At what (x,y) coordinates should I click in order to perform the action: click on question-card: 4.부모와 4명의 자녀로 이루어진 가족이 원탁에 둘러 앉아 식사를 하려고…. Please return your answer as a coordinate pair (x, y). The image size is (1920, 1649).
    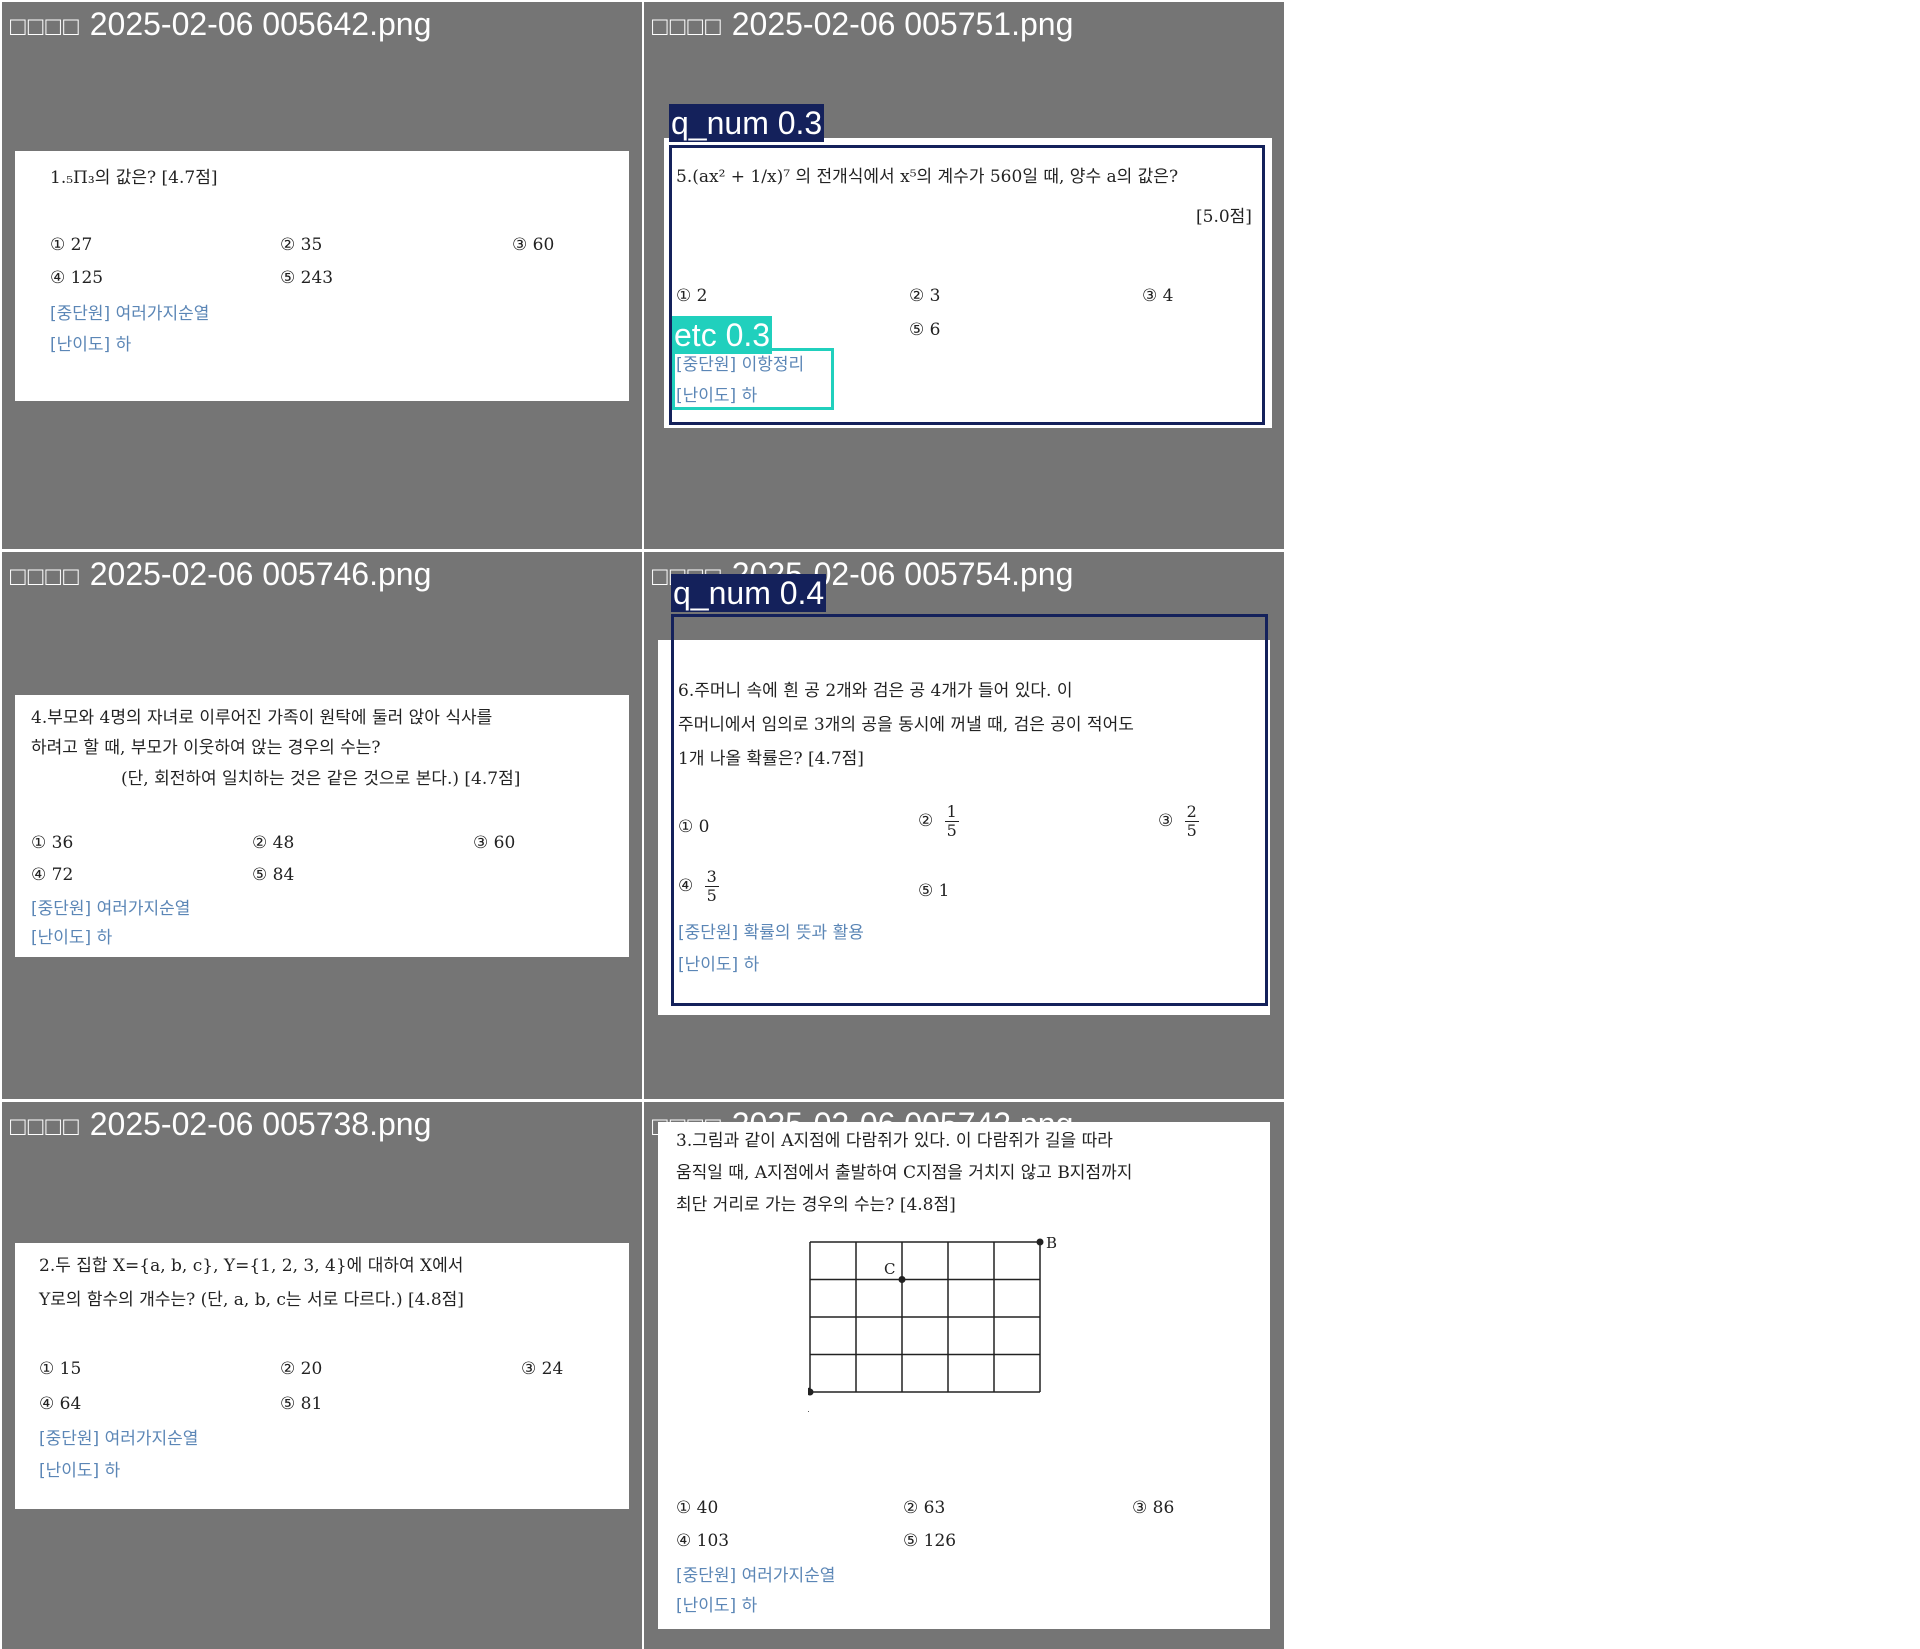
    Looking at the image, I should click on (322, 826).